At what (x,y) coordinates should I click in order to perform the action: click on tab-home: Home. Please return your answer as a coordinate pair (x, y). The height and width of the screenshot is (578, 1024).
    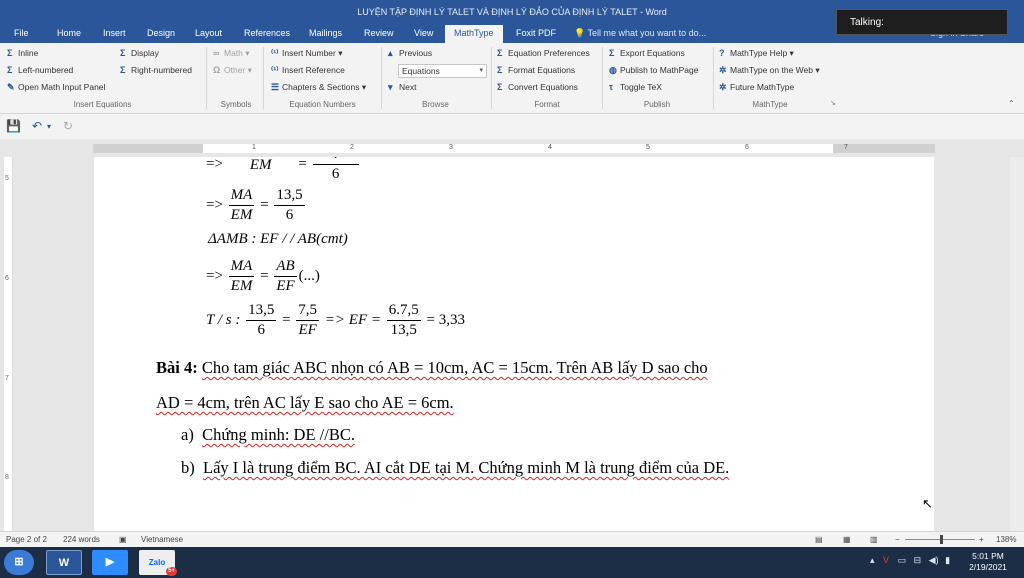
    Looking at the image, I should click on (69, 33).